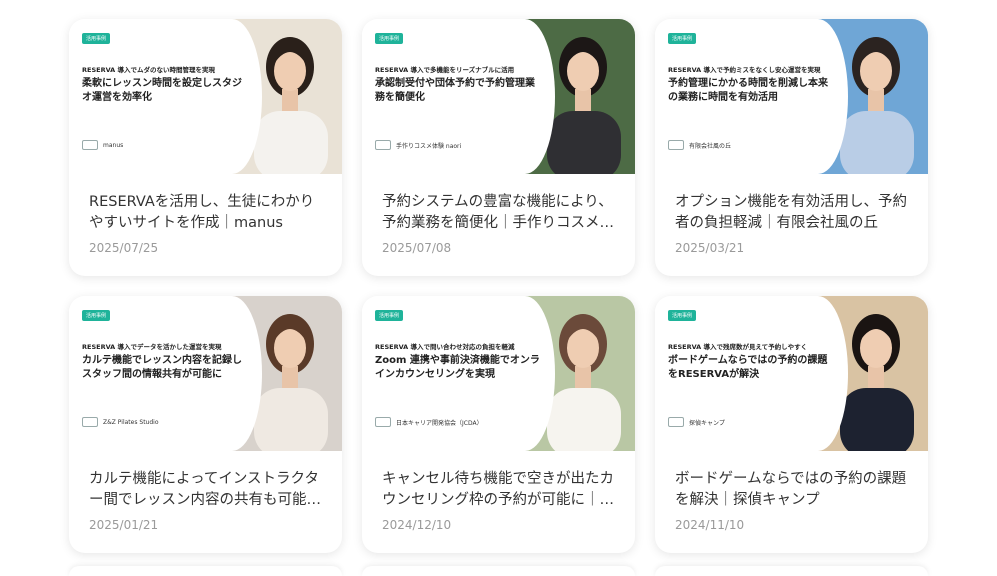  Describe the element at coordinates (710, 248) in the screenshot. I see `card-date: 2025/03/21` at that location.